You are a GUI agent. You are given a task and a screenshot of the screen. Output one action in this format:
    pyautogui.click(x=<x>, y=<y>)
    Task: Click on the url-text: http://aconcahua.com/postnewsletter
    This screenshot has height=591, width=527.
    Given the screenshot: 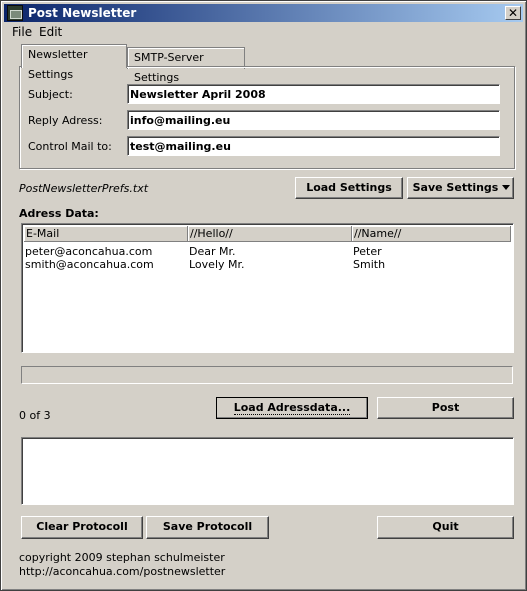 What is the action you would take?
    pyautogui.click(x=122, y=571)
    